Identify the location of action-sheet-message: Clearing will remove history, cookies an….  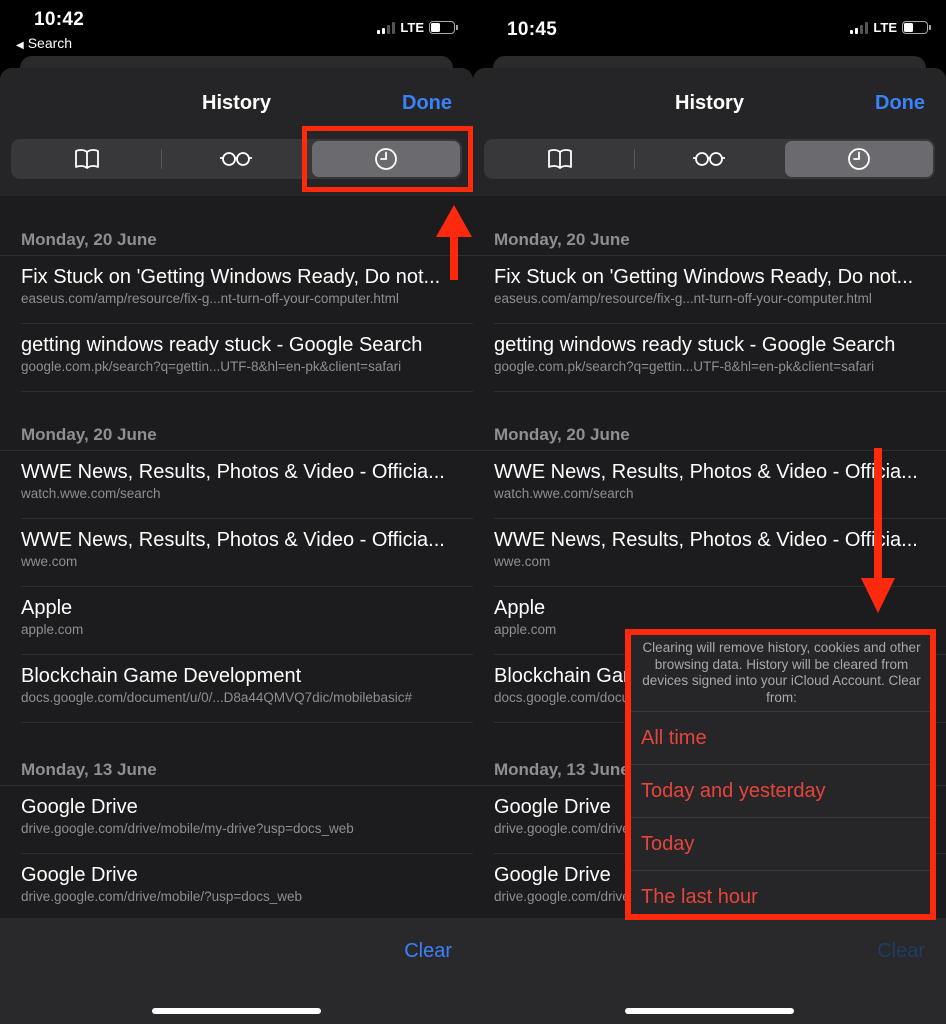
(781, 672).